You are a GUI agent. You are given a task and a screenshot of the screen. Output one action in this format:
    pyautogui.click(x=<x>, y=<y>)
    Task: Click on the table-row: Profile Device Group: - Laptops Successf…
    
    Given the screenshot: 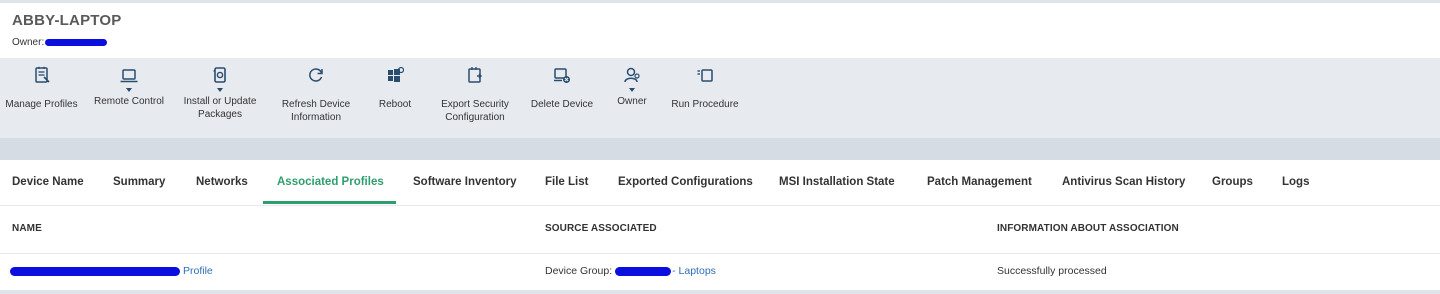 What is the action you would take?
    pyautogui.click(x=720, y=272)
    